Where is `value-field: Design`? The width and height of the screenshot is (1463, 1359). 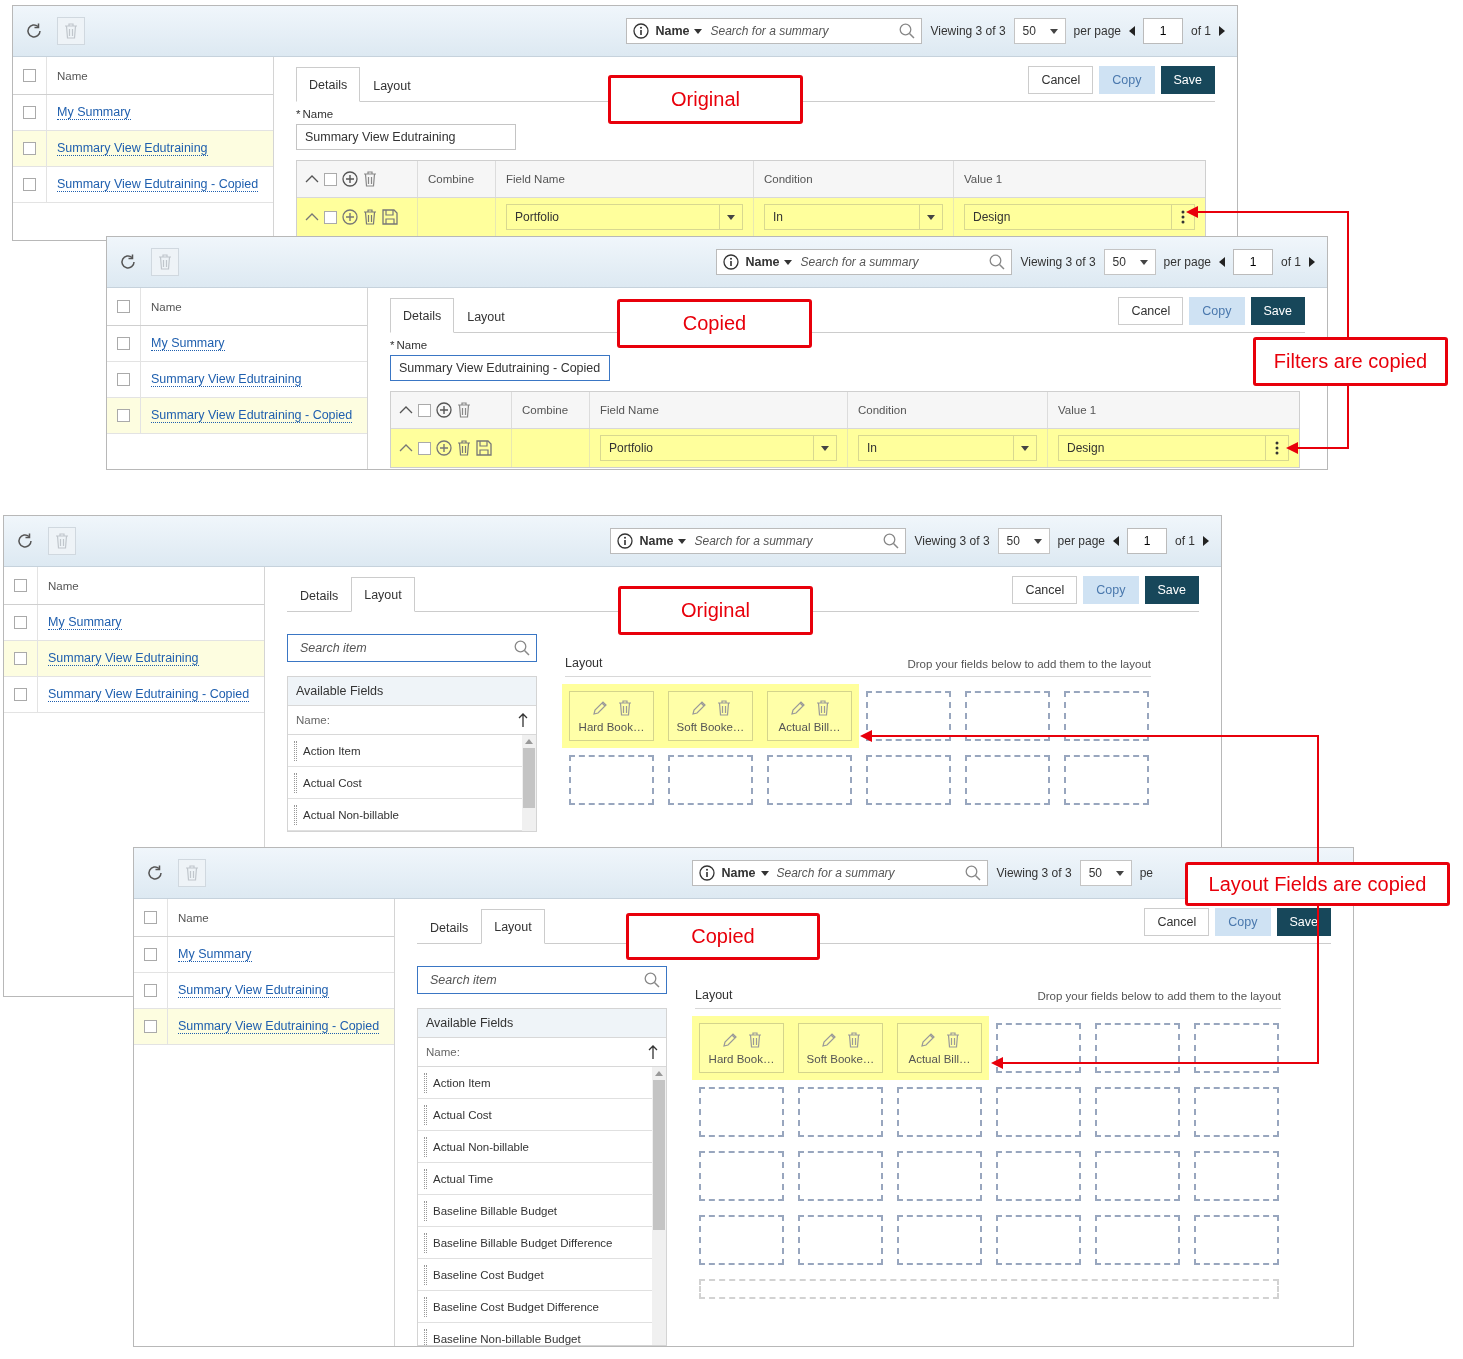 value-field: Design is located at coordinates (1079, 217).